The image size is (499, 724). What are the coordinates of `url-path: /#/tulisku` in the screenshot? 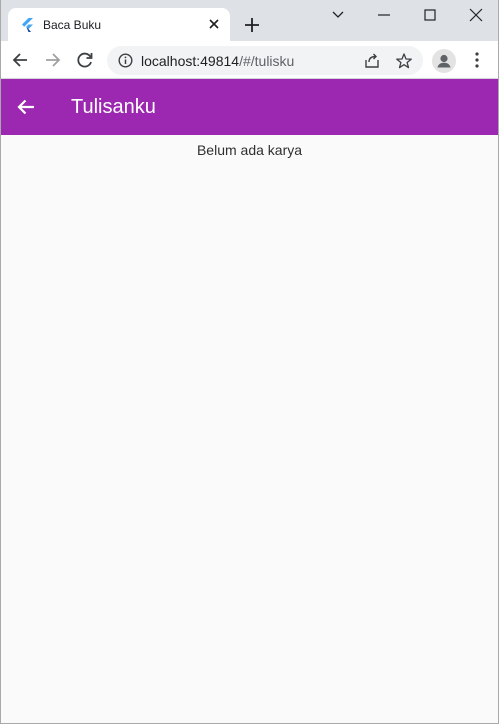 It's located at (267, 61).